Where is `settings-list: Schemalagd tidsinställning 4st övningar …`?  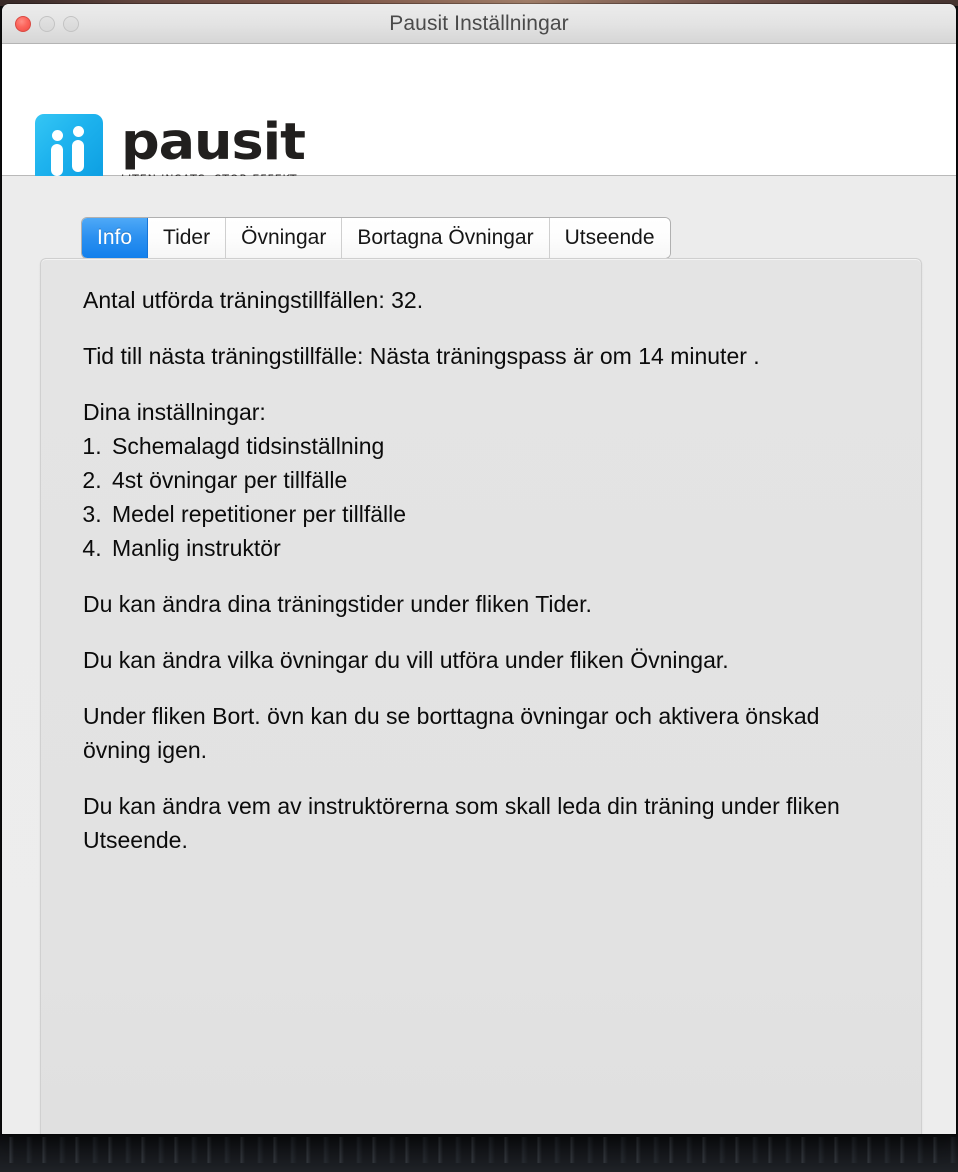
settings-list: Schemalagd tidsinställning 4st övningar … is located at coordinates (483, 497).